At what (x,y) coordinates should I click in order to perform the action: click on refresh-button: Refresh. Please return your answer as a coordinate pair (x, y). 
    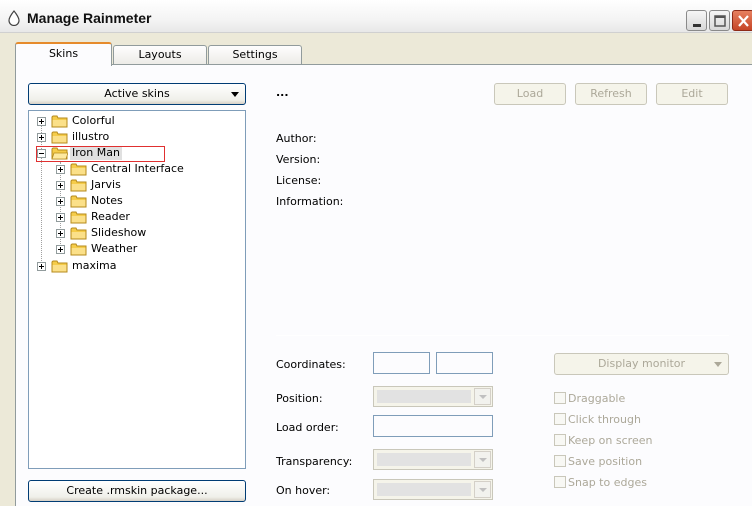
    Looking at the image, I should click on (611, 94).